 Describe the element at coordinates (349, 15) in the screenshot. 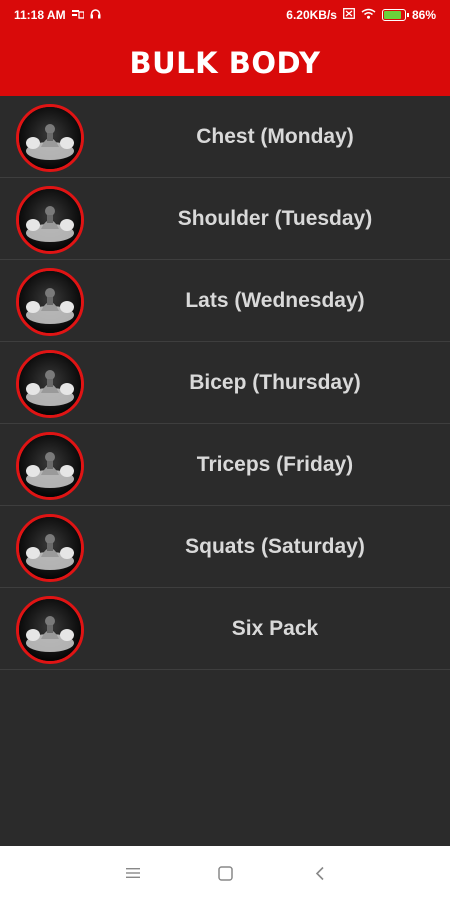

I see `sim-off-icon` at that location.